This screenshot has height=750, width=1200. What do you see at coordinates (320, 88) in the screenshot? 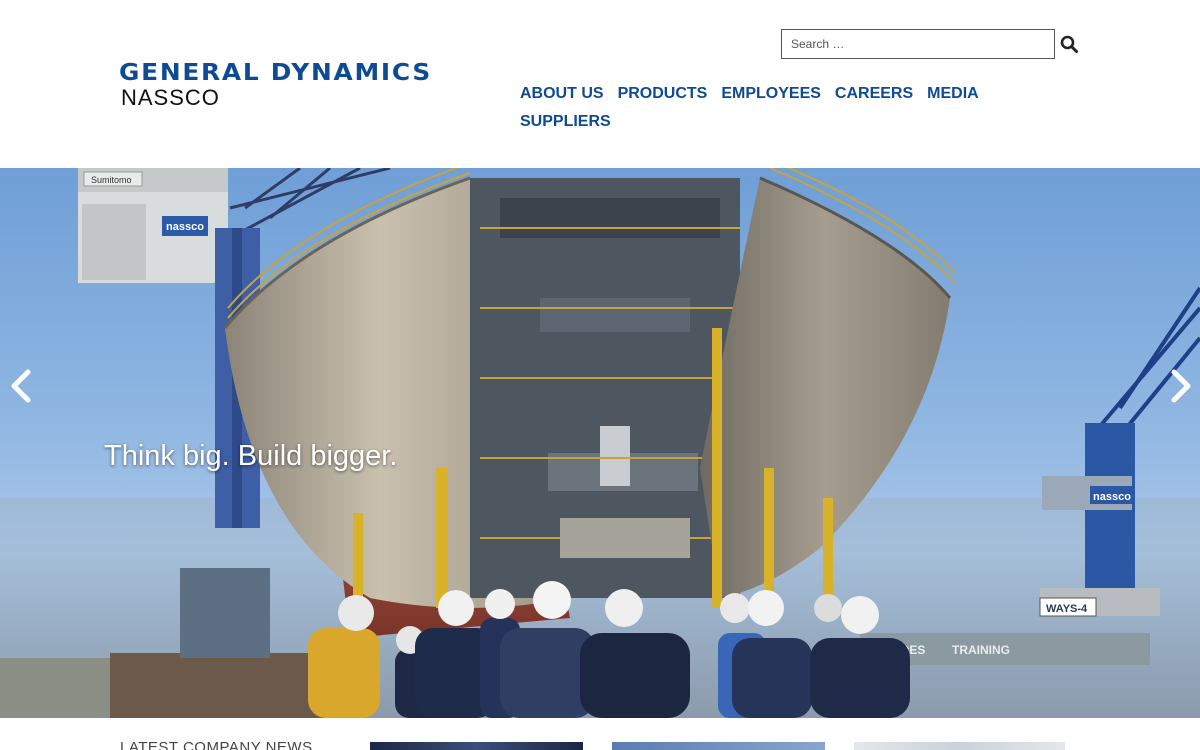
I see `company-logo: GENERAL DYNAMICS NASSCO` at bounding box center [320, 88].